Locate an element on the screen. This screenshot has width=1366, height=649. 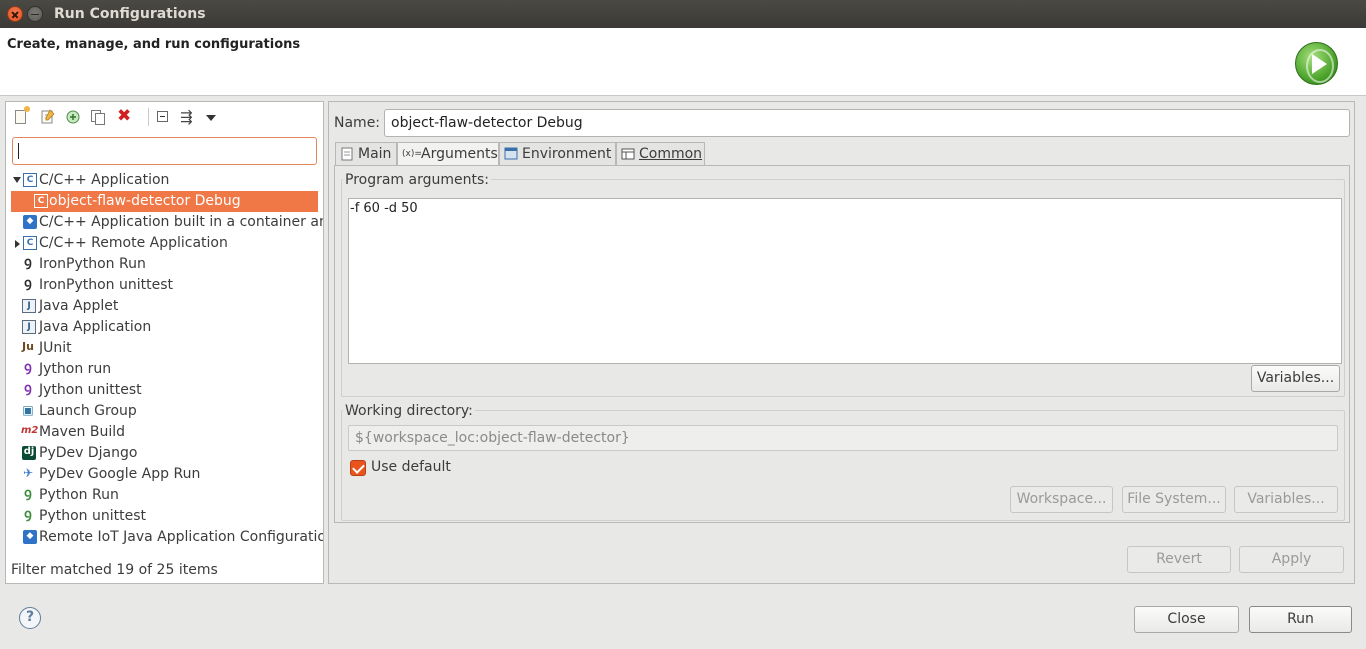
filter-status: Filter matched 19 of 25 items is located at coordinates (114, 570).